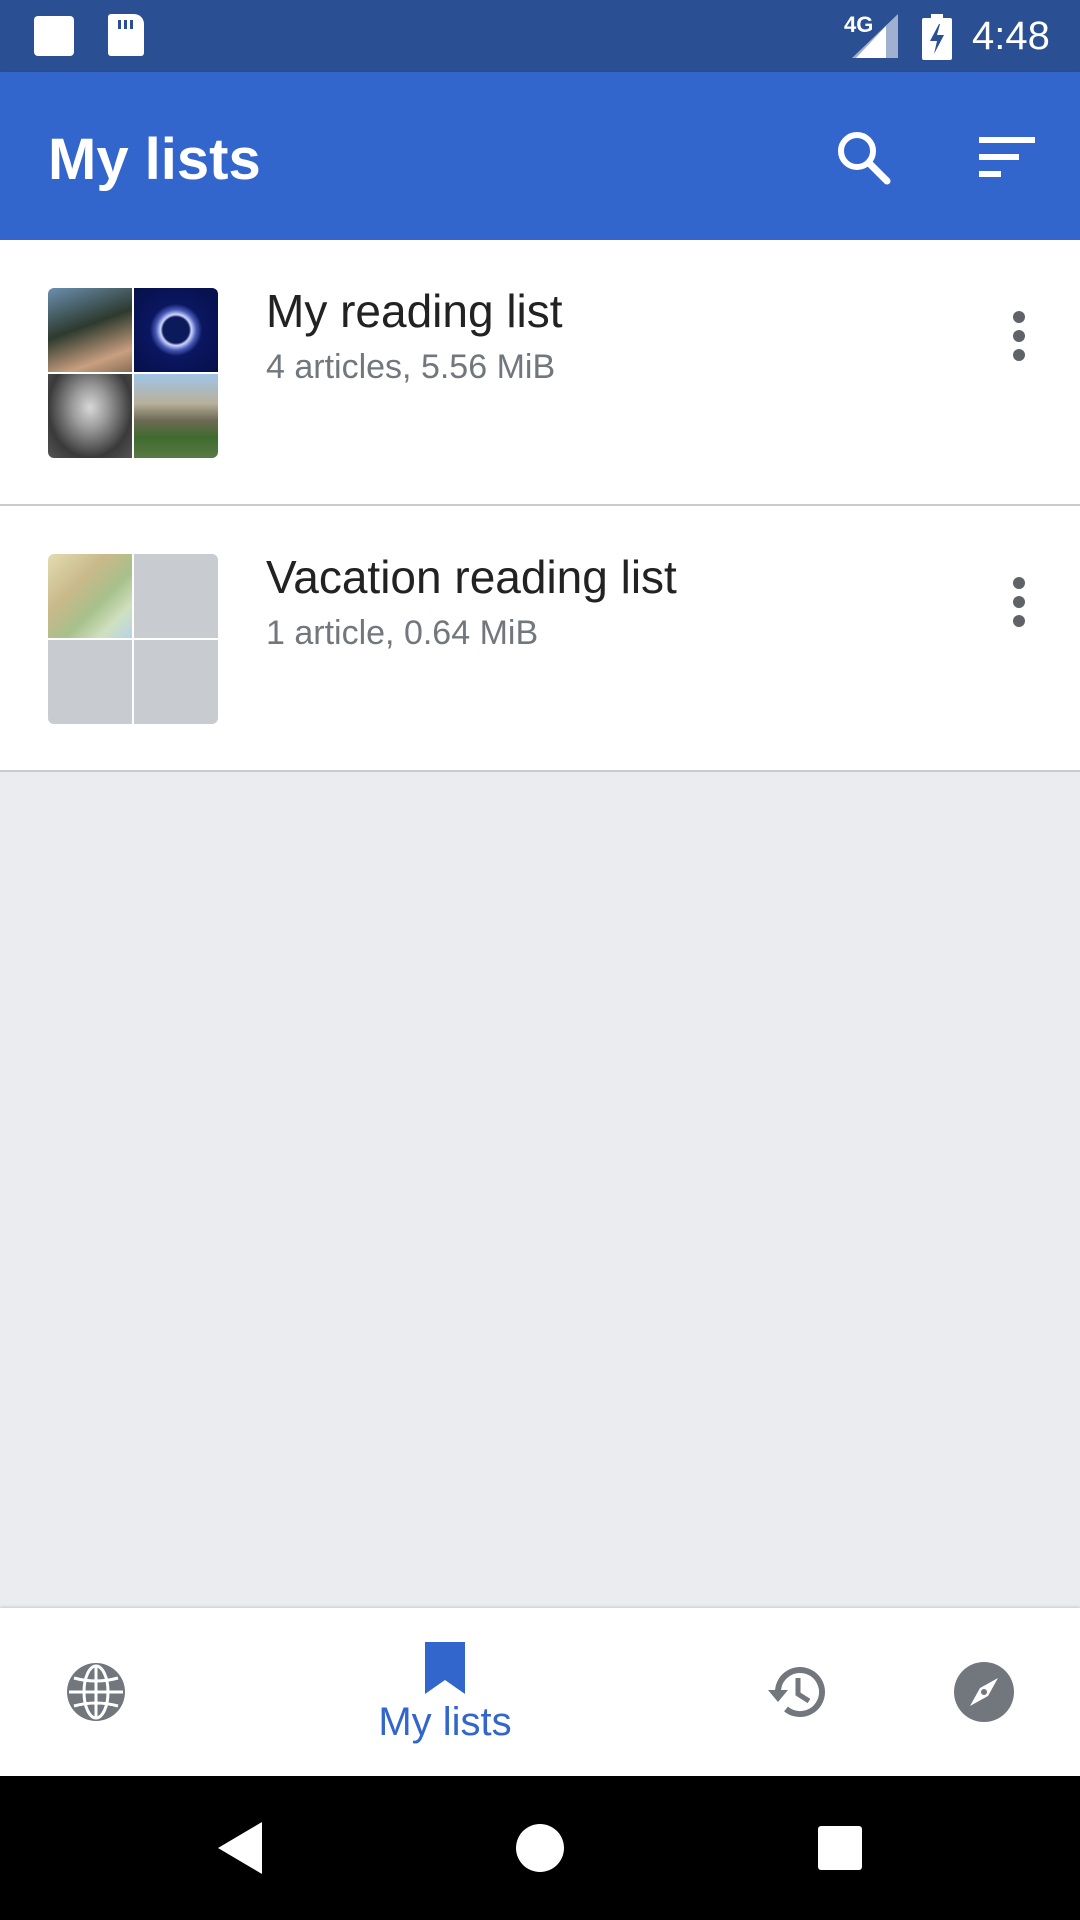  What do you see at coordinates (540, 36) in the screenshot?
I see `status-bar: 4G 4:48` at bounding box center [540, 36].